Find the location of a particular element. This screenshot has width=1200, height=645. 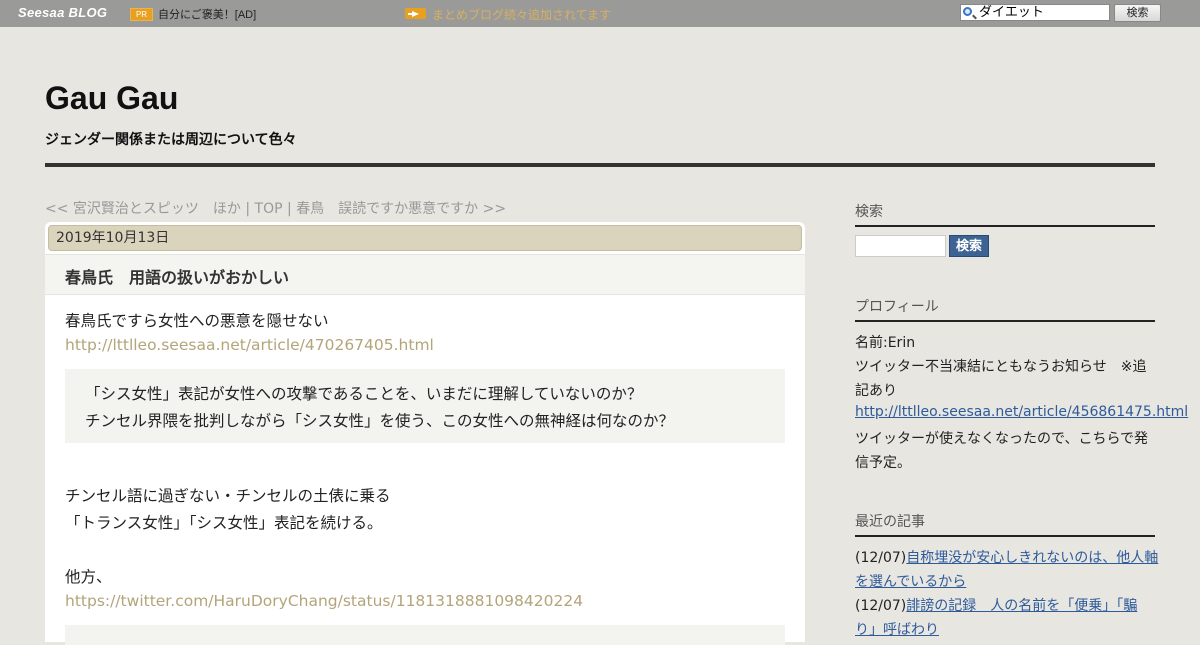

matome-blog-link: まとめブログ続々追加されてます is located at coordinates (521, 14).